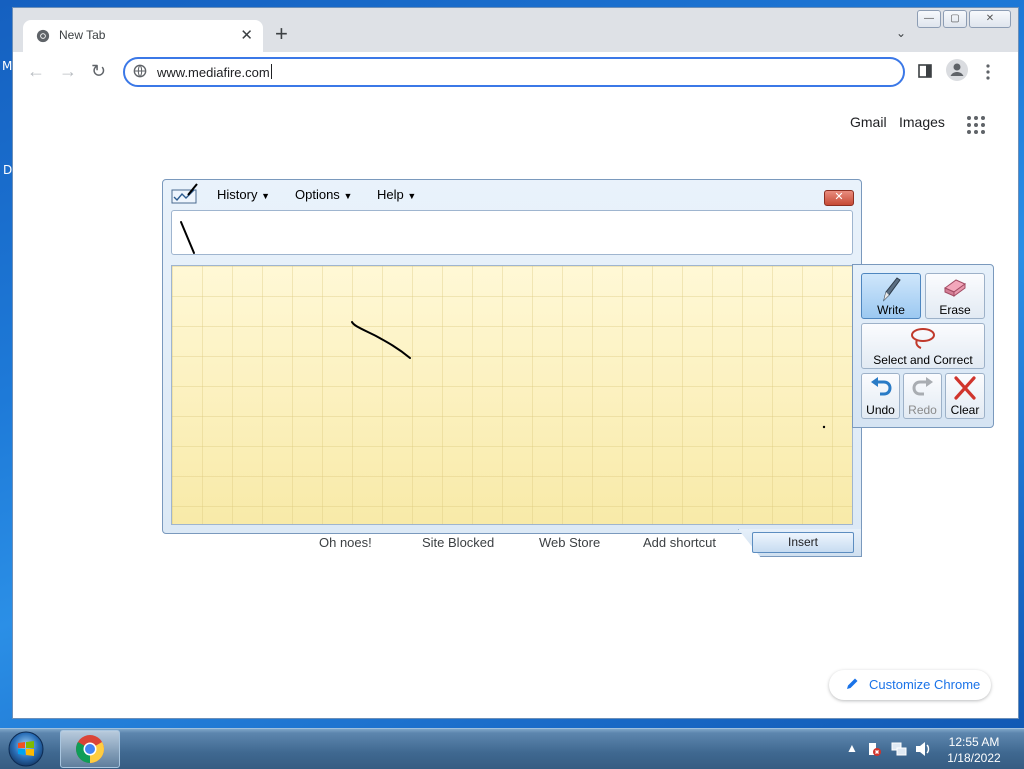  Describe the element at coordinates (140, 71) in the screenshot. I see `globe-icon` at that location.